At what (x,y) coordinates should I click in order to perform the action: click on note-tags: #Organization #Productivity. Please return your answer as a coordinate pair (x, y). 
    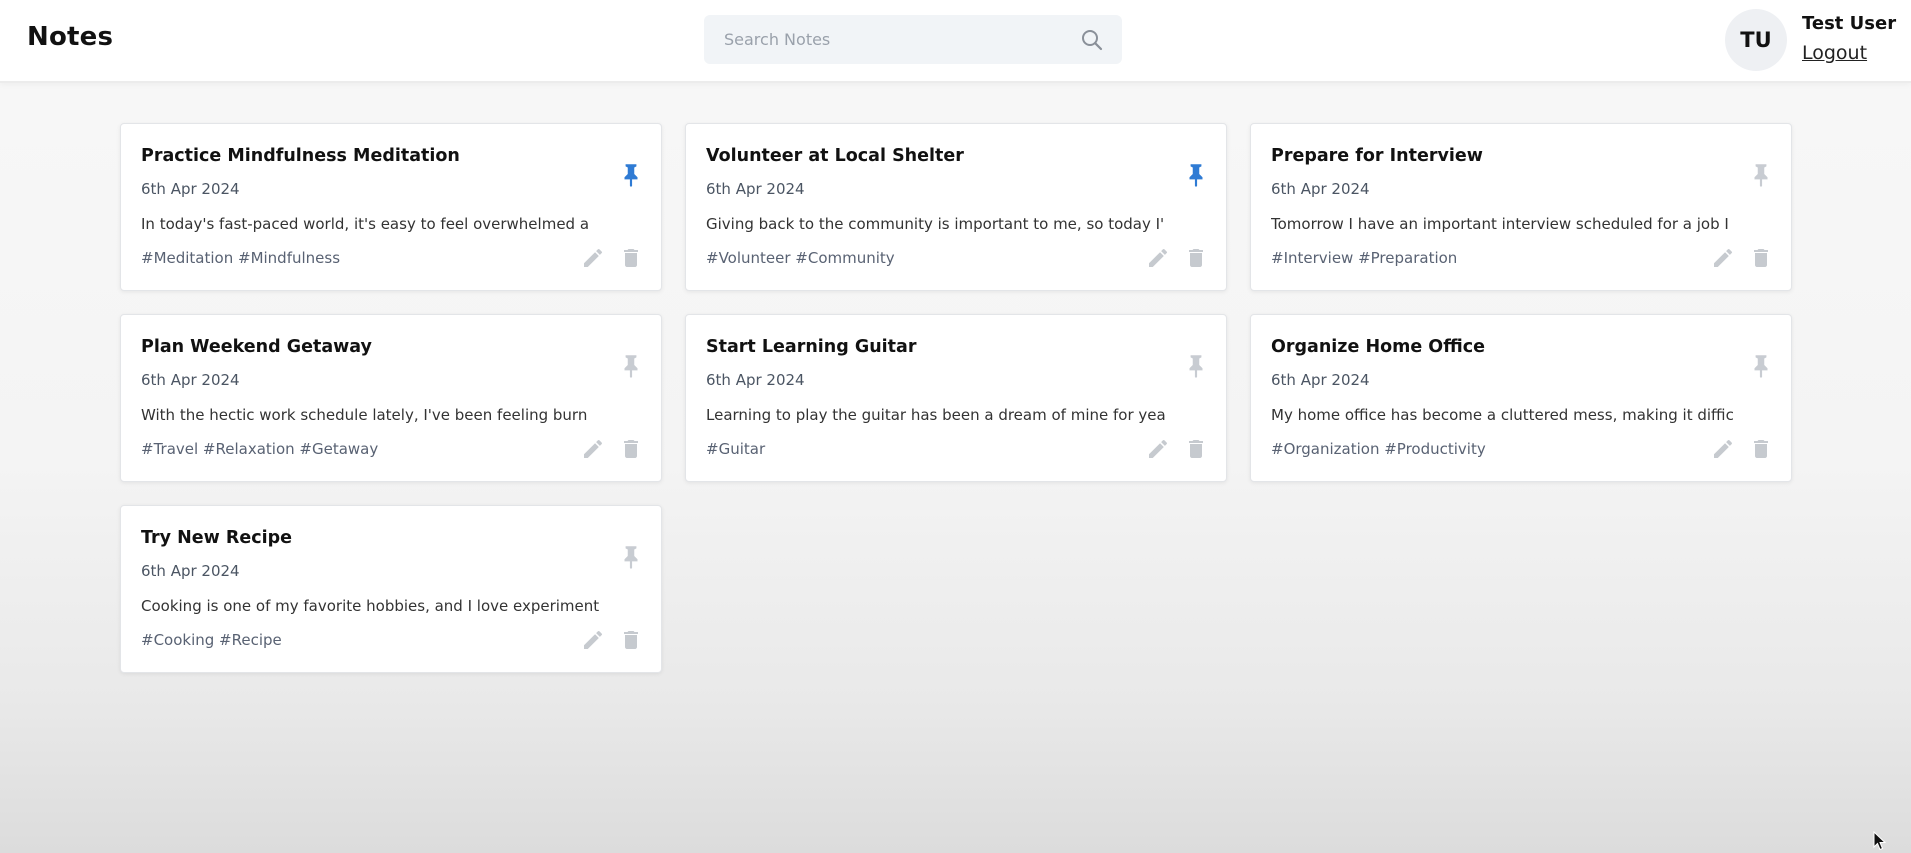
    Looking at the image, I should click on (1378, 449).